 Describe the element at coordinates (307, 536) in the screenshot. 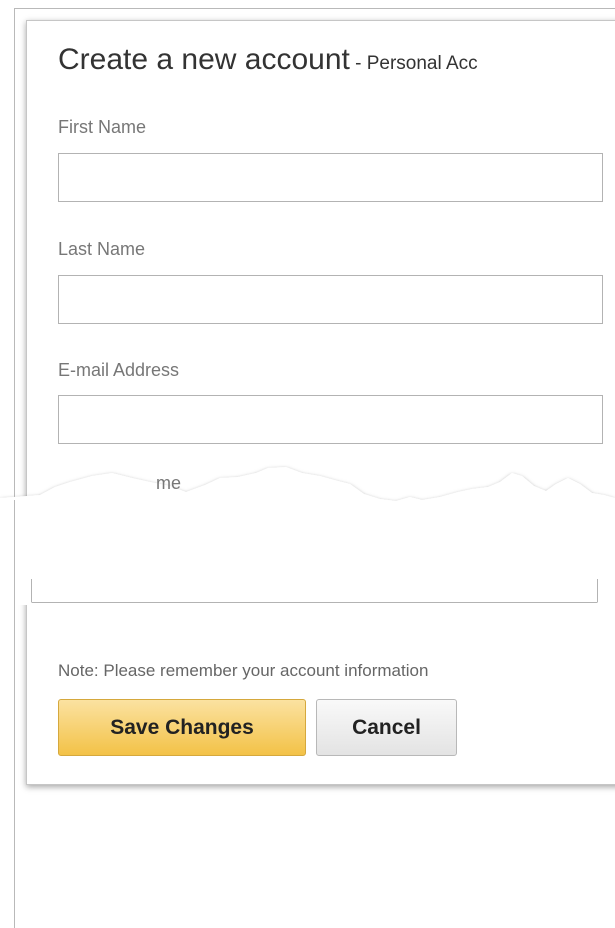

I see `torn-paper-break: me` at that location.